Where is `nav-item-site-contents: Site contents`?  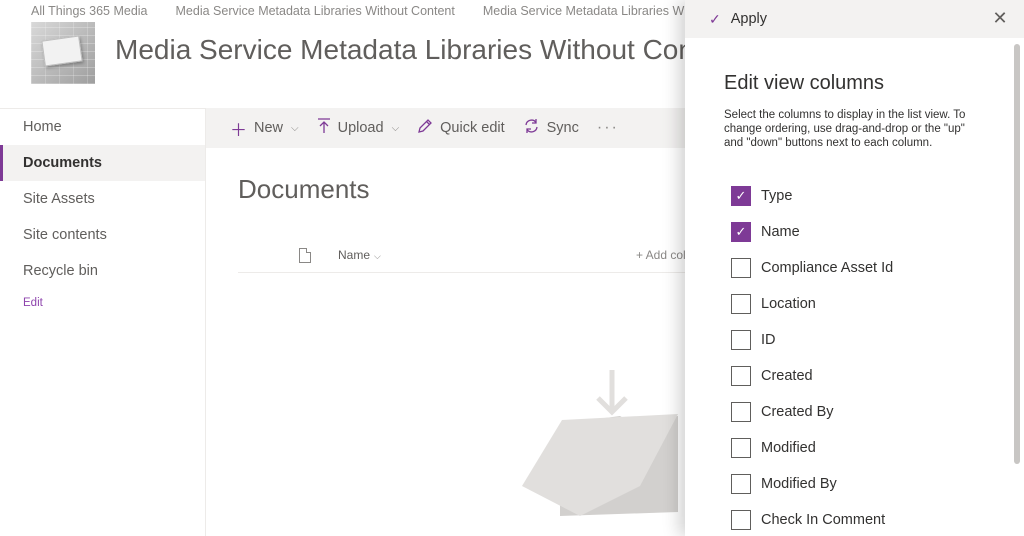 nav-item-site-contents: Site contents is located at coordinates (102, 235).